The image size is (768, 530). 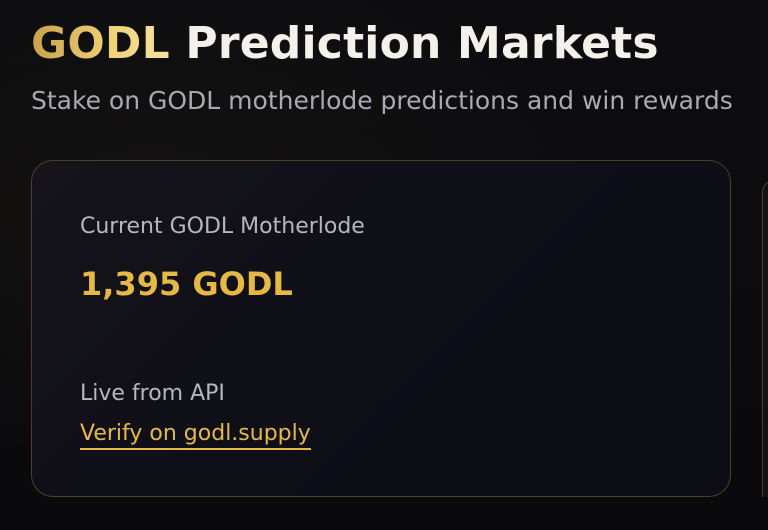 I want to click on verify-link: Verify on godl.supply, so click(x=195, y=435).